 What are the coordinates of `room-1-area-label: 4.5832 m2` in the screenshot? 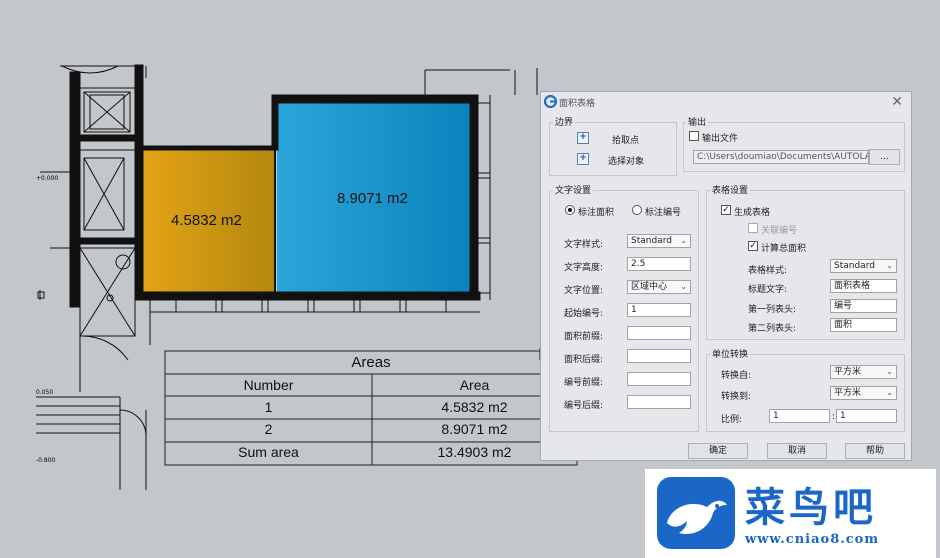 It's located at (206, 220).